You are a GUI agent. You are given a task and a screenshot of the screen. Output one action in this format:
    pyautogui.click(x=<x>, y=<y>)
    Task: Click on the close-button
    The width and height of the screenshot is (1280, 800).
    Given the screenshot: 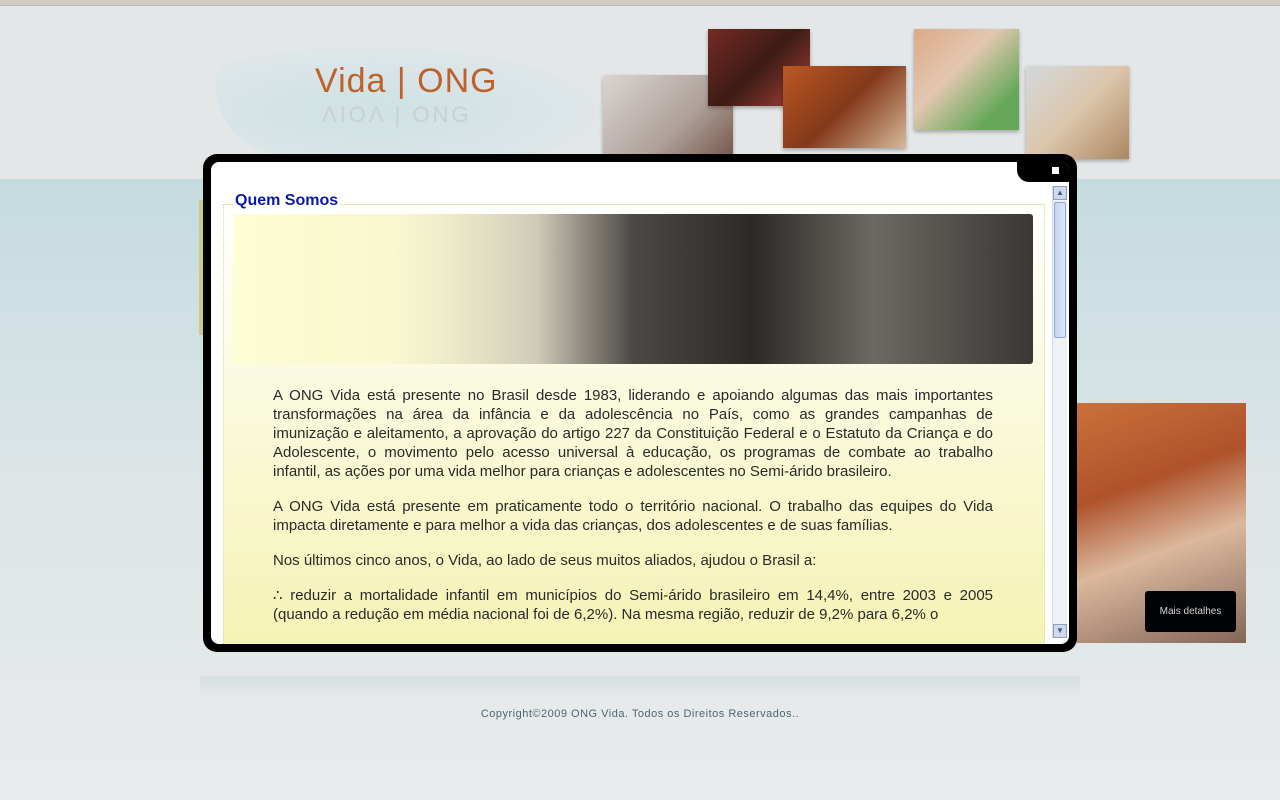 What is the action you would take?
    pyautogui.click(x=1043, y=172)
    